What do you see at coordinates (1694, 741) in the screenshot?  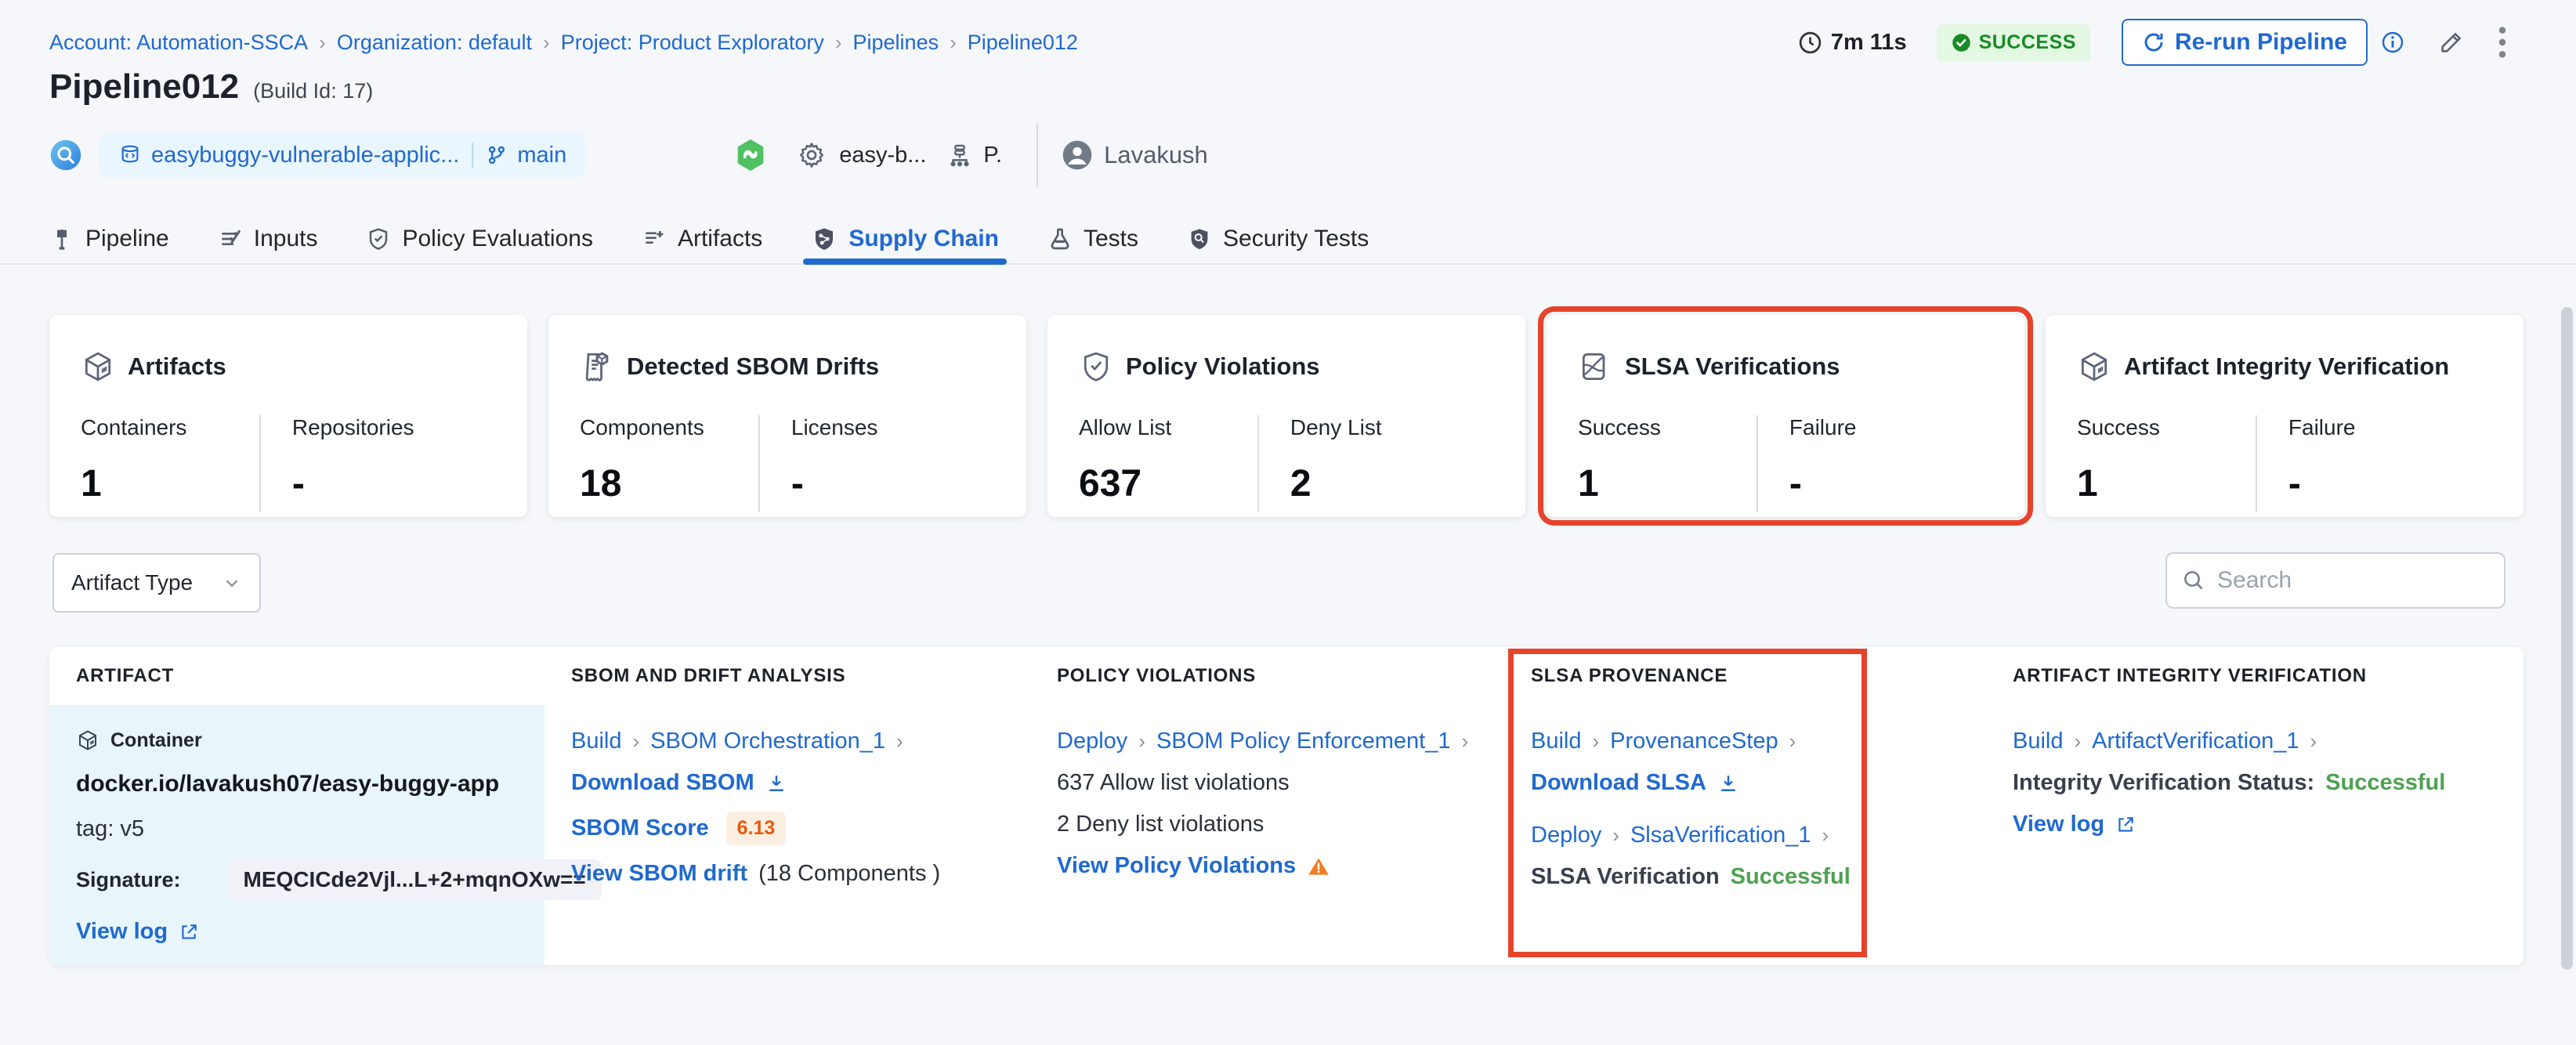 I see `step-link: ProvenanceStep` at bounding box center [1694, 741].